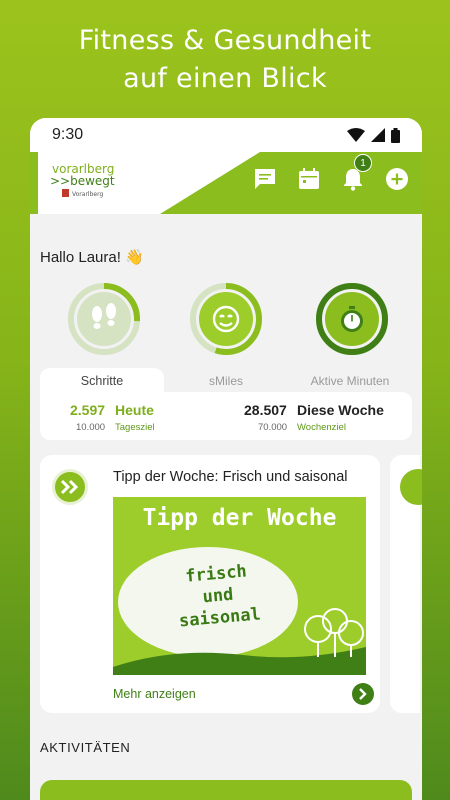 The image size is (450, 800). Describe the element at coordinates (91, 427) in the screenshot. I see `today-goal: 10.000` at that location.